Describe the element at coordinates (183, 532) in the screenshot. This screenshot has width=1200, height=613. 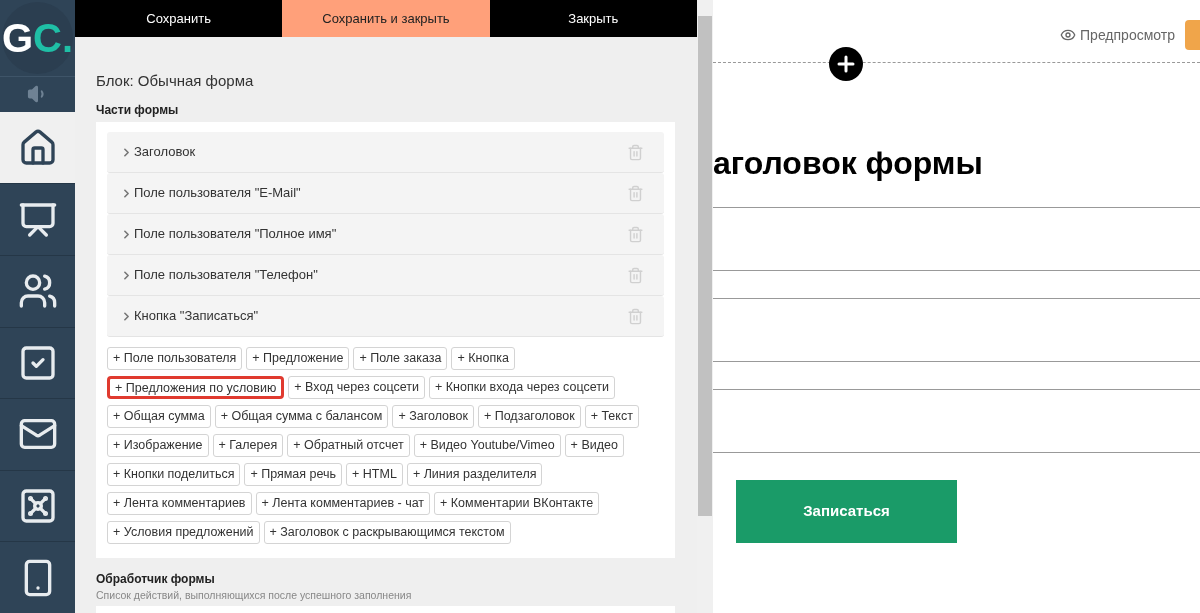
I see `add-part-button: + Условия предложений` at that location.